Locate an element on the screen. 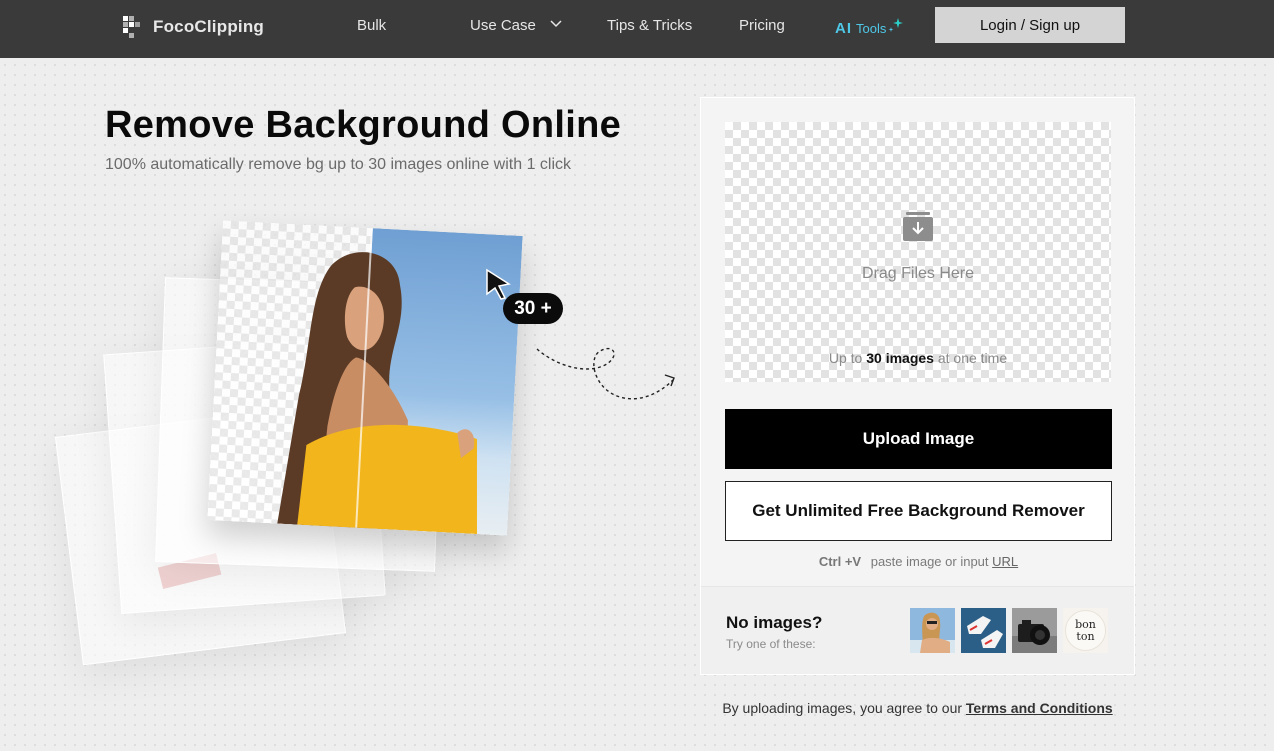 The height and width of the screenshot is (751, 1274). unlimited-remover-button: Get Unlimited Free Background Remover is located at coordinates (918, 511).